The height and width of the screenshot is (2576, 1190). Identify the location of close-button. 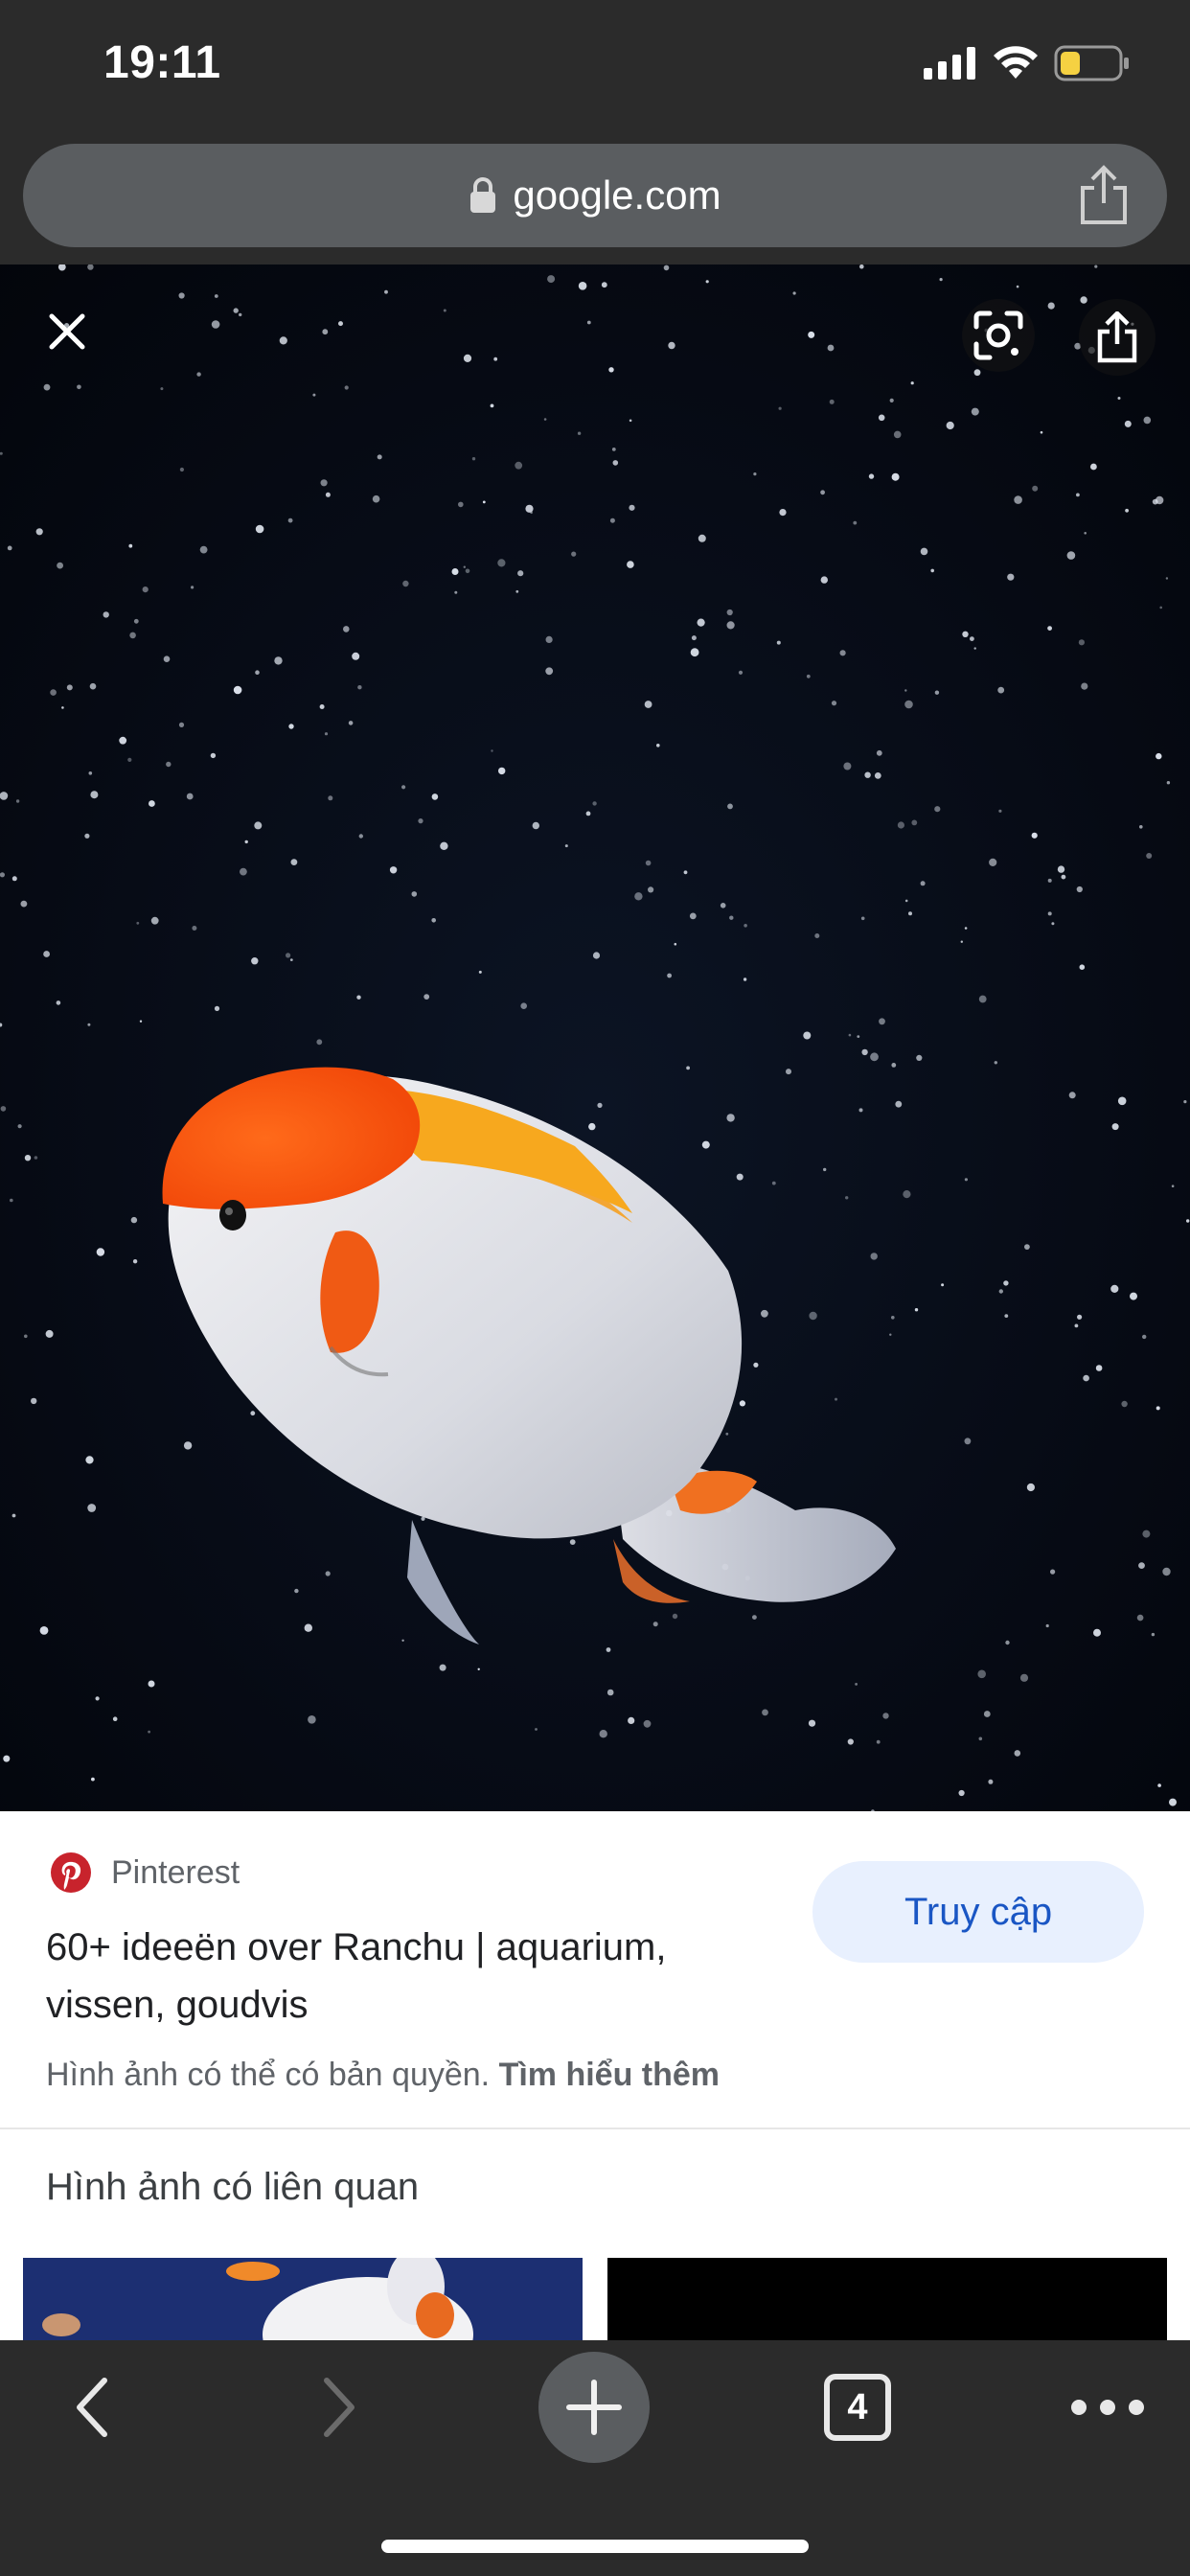
(67, 331).